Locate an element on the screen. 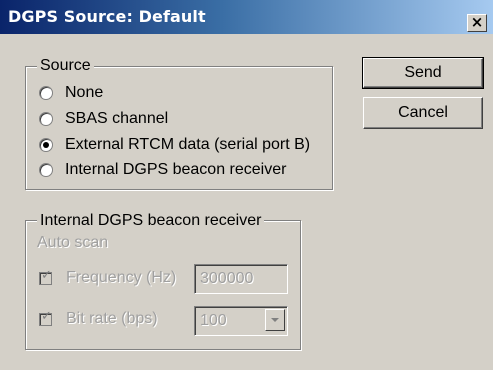 The image size is (493, 370). radio-sbas-channel: SBAS channel is located at coordinates (103, 119).